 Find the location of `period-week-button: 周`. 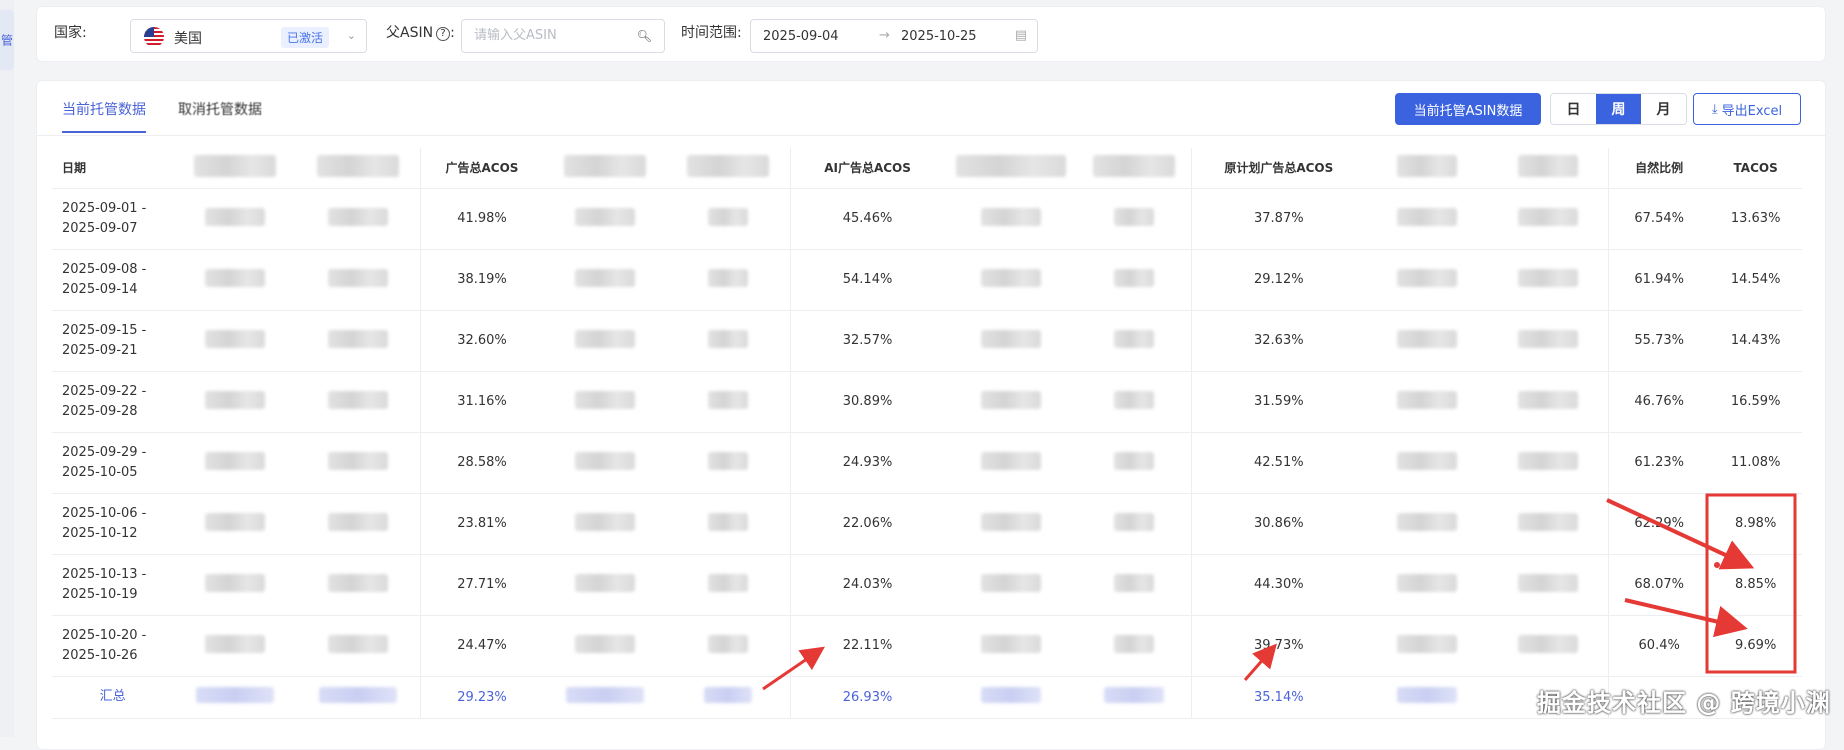

period-week-button: 周 is located at coordinates (1618, 109).